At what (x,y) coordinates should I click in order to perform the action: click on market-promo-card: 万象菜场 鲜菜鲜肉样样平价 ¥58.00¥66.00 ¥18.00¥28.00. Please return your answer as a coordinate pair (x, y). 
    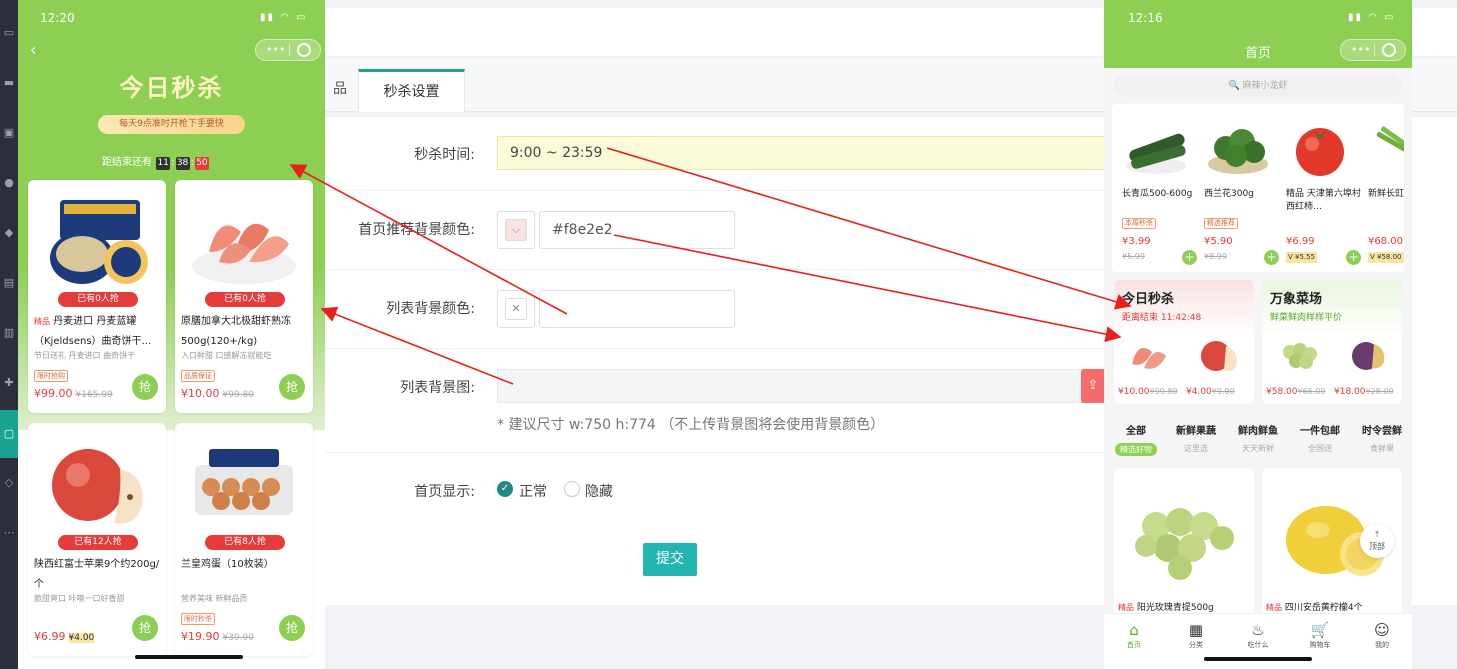
    Looking at the image, I should click on (1332, 342).